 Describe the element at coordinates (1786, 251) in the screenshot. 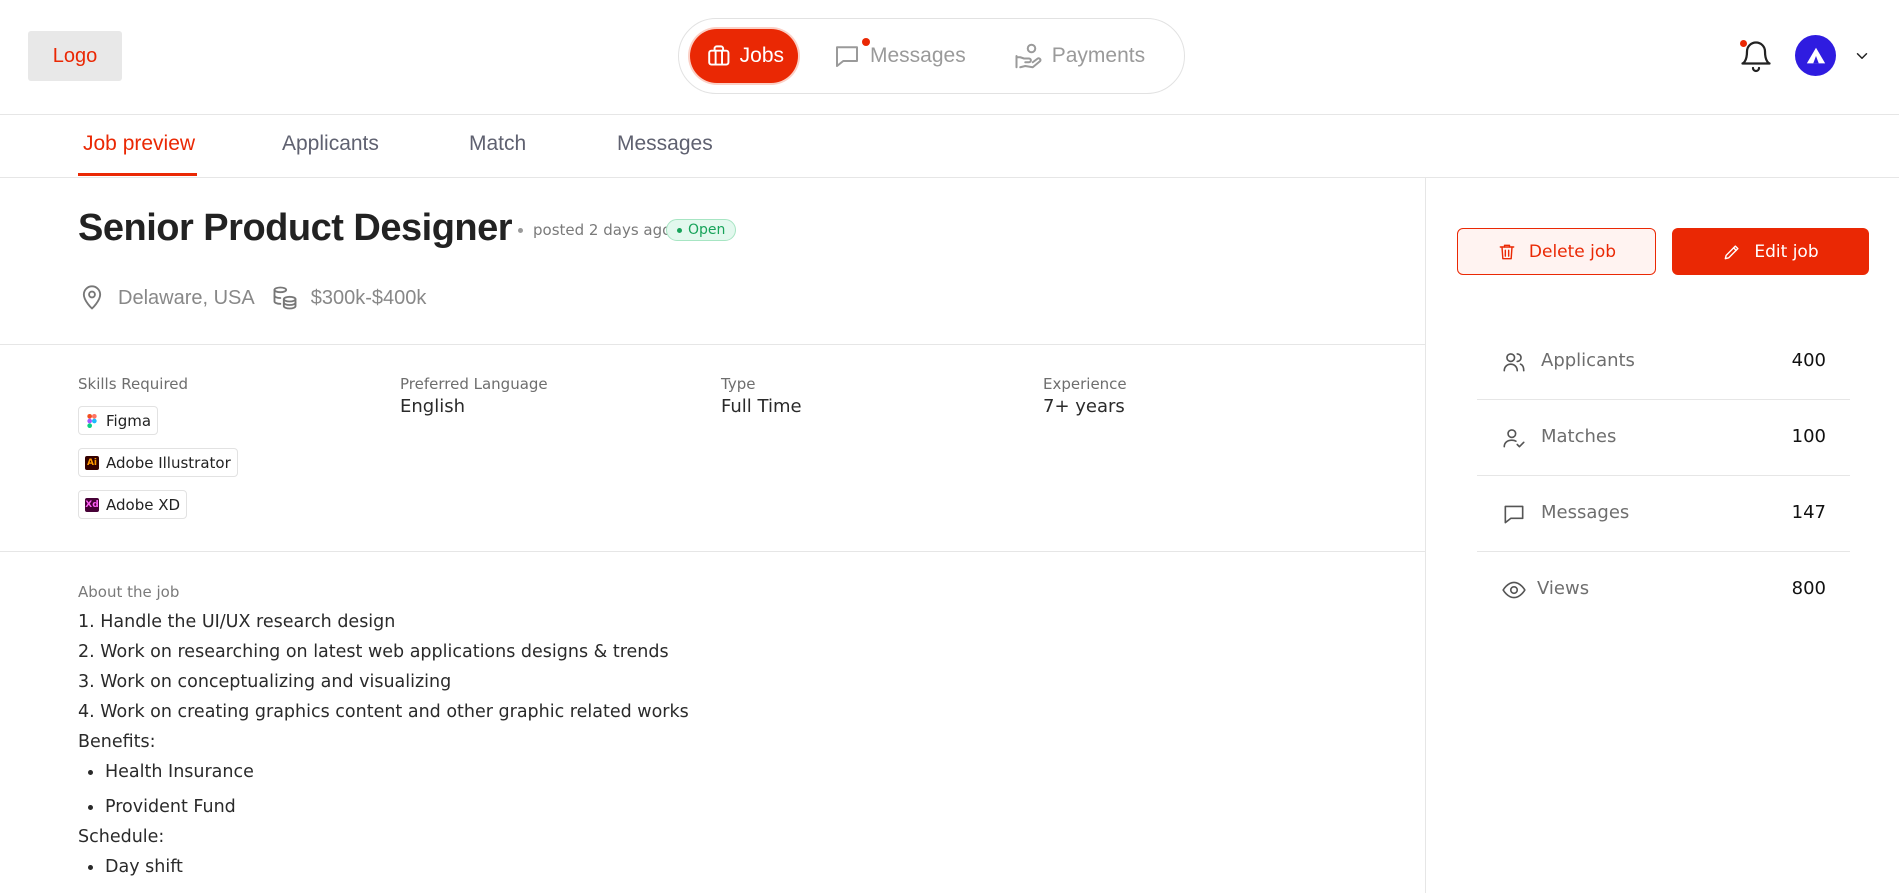

I see `edit-job-label: Edit job` at that location.